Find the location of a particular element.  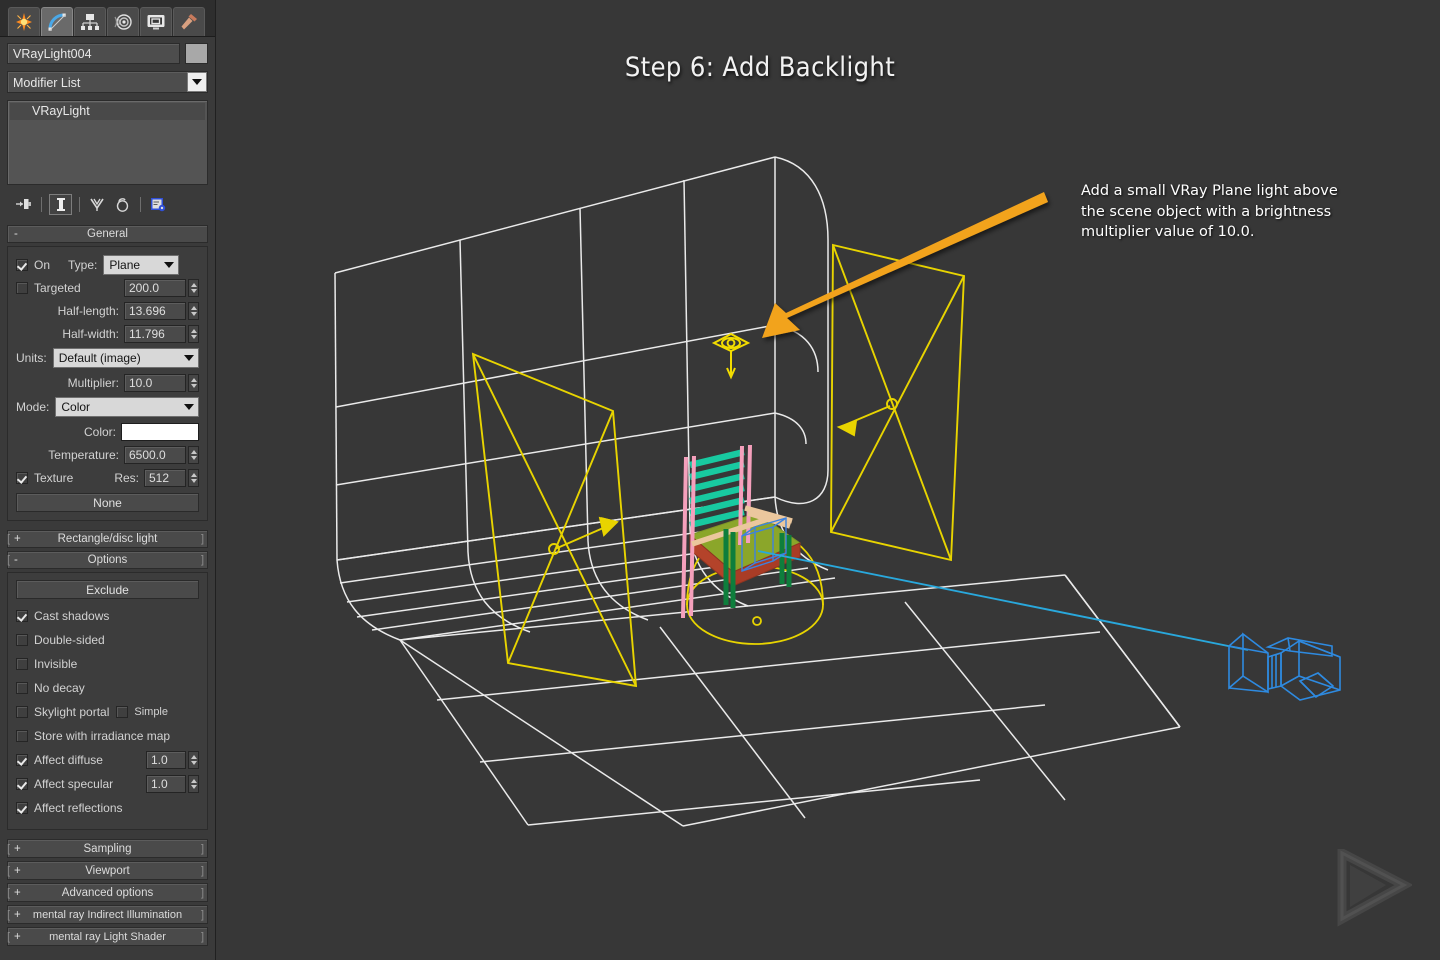

row-on-type: On Type: Plane is located at coordinates (107, 264).